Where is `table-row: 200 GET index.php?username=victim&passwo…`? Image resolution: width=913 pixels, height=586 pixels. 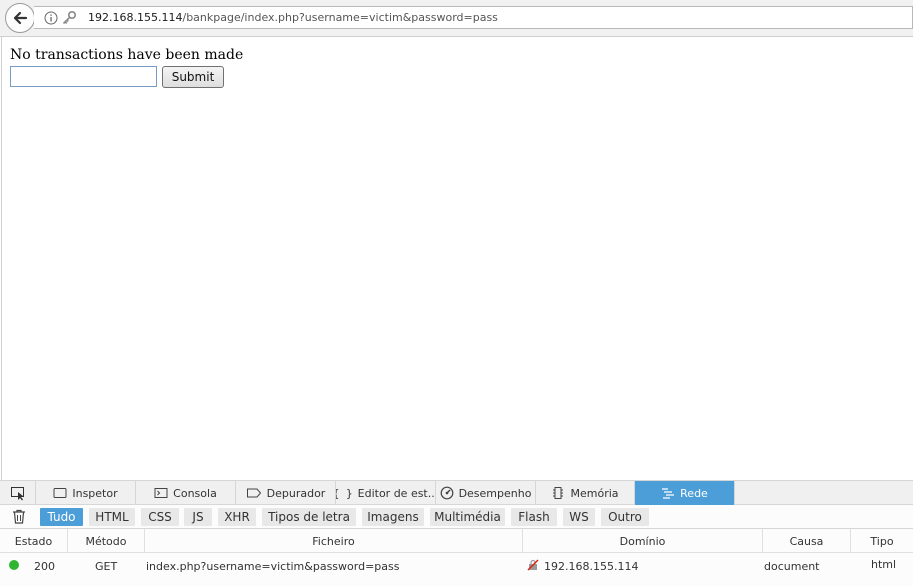 table-row: 200 GET index.php?username=victim&passwo… is located at coordinates (456, 566).